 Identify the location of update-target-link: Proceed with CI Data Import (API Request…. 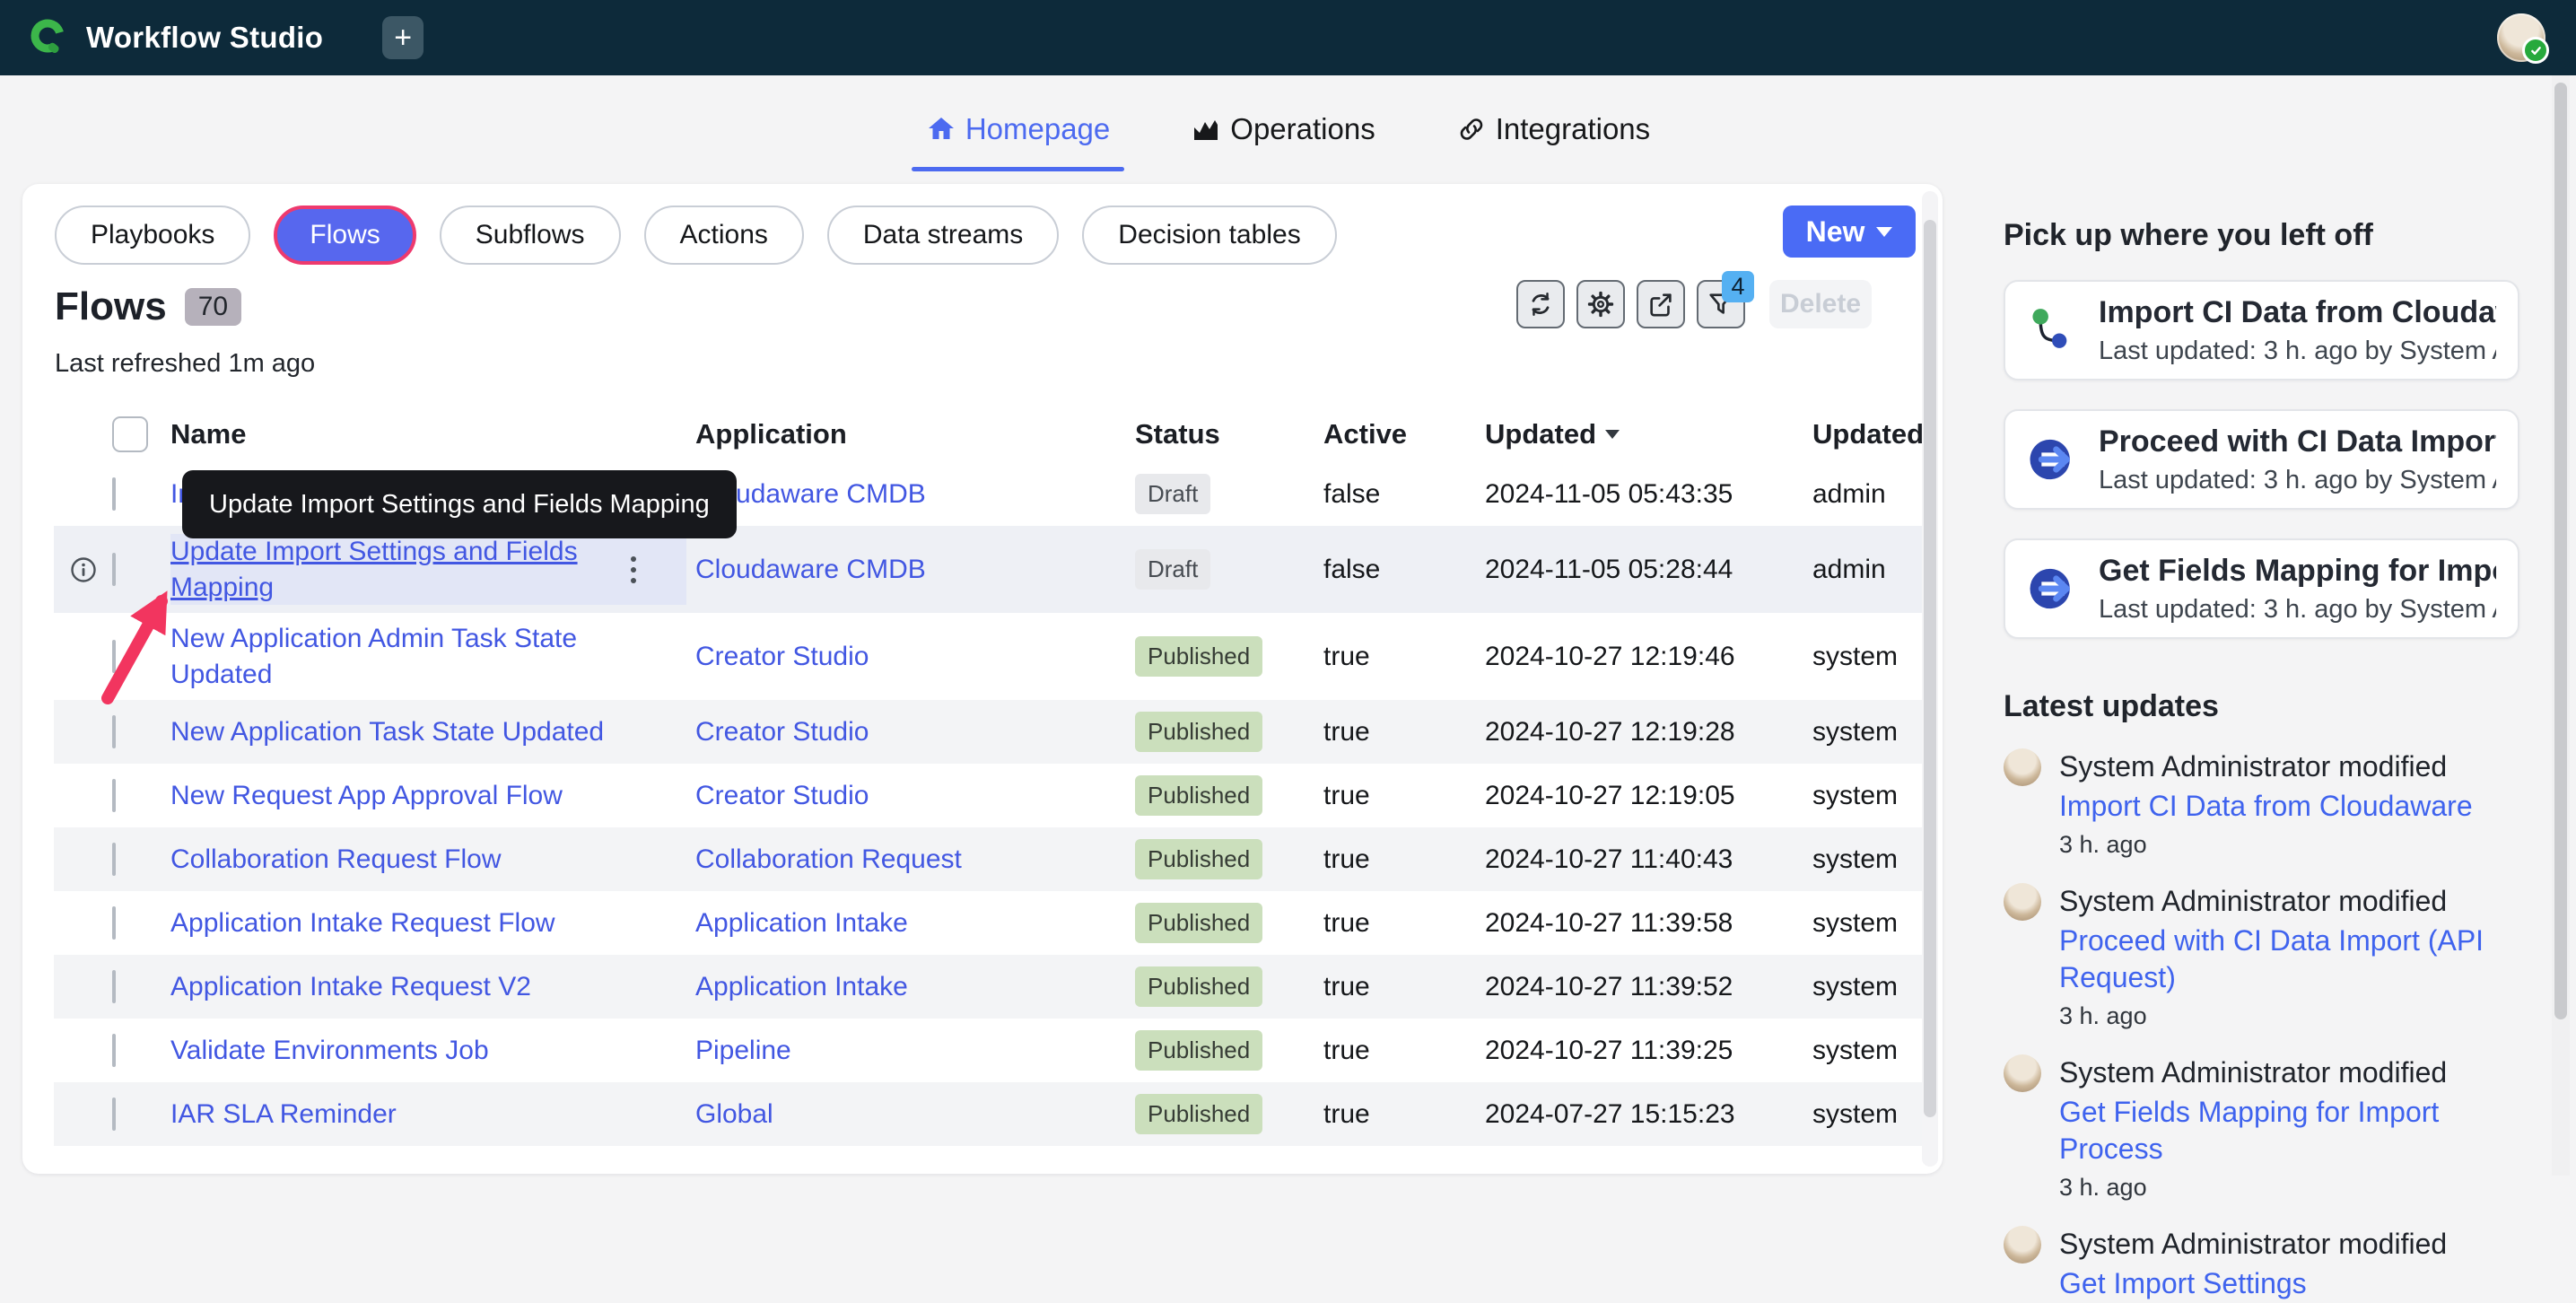
(2289, 960).